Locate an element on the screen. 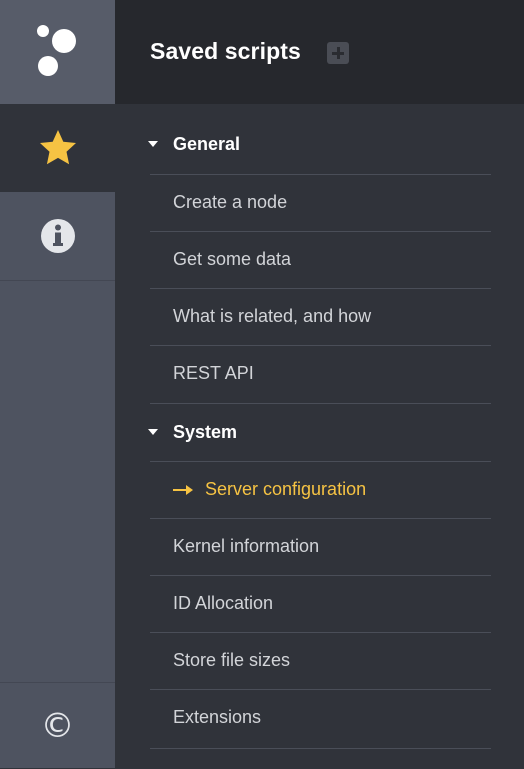 Image resolution: width=524 pixels, height=769 pixels. list-item: Get some data is located at coordinates (320, 260).